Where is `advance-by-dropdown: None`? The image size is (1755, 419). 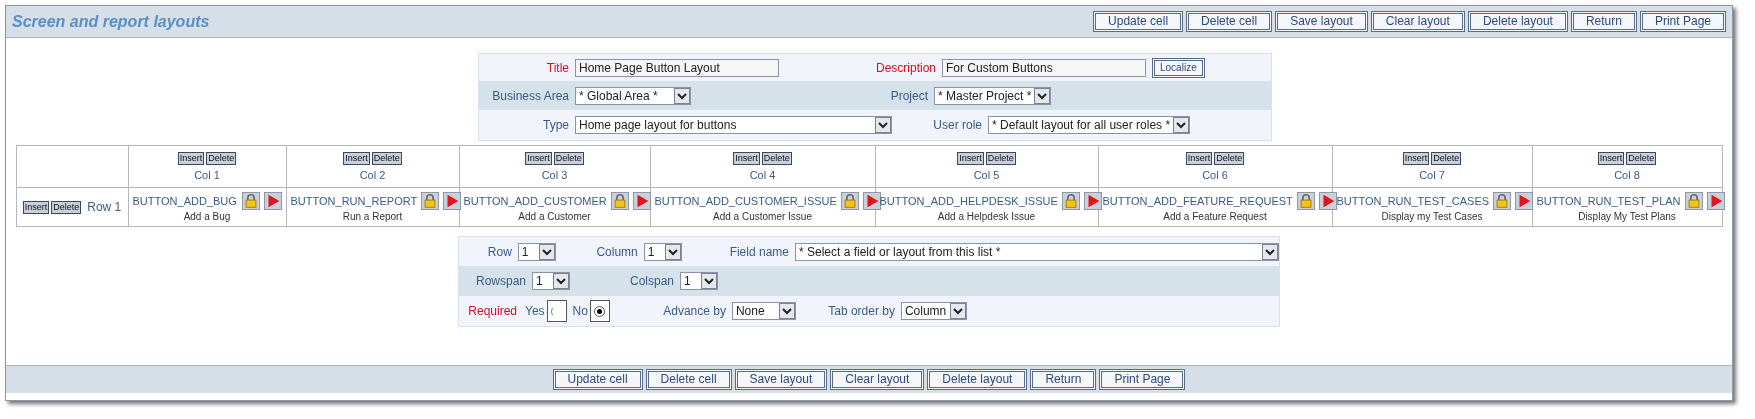
advance-by-dropdown: None is located at coordinates (763, 311).